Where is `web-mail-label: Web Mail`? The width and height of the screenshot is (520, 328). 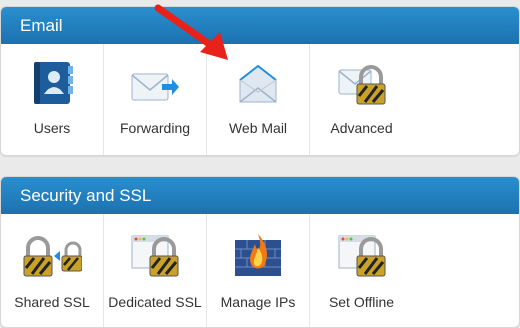
web-mail-label: Web Mail is located at coordinates (258, 128).